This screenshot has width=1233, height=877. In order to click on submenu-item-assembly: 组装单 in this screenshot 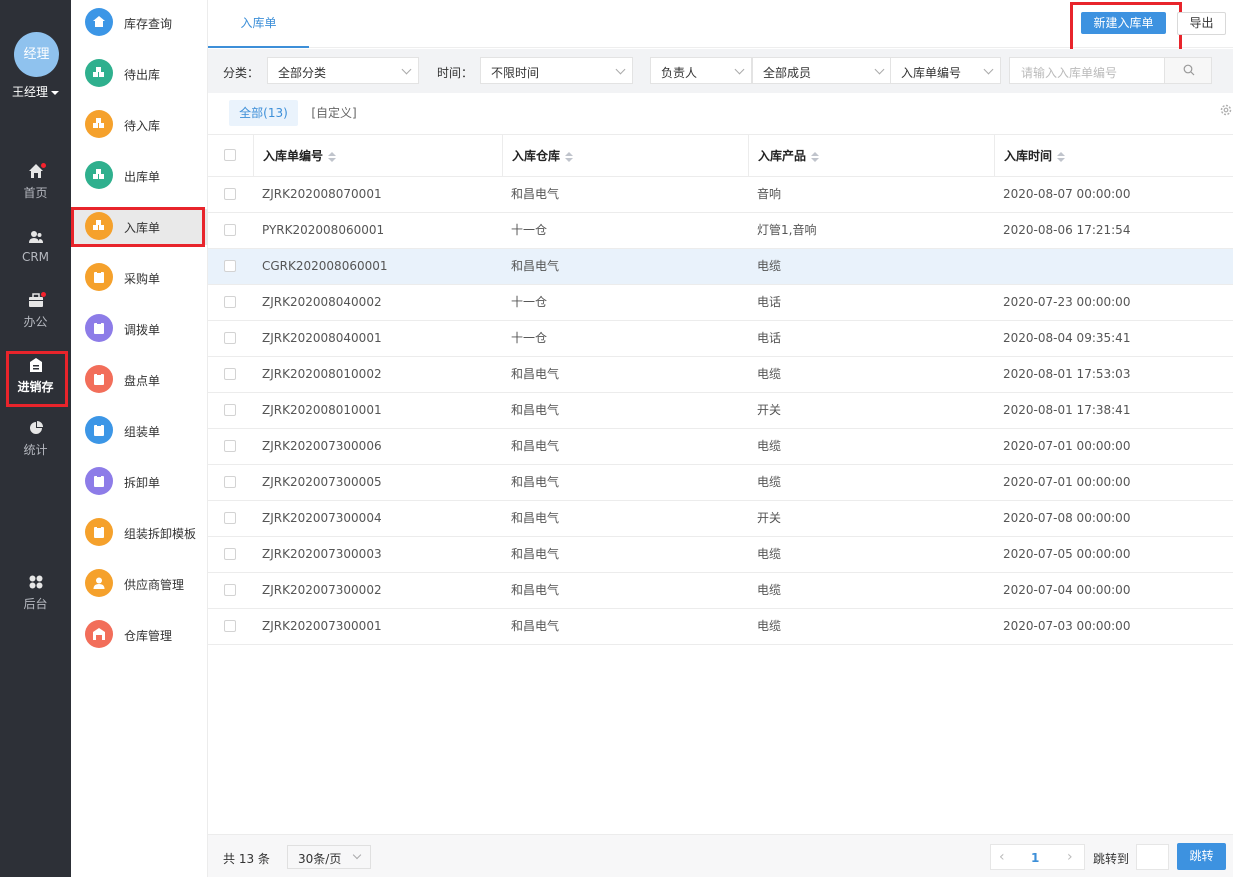, I will do `click(139, 431)`.